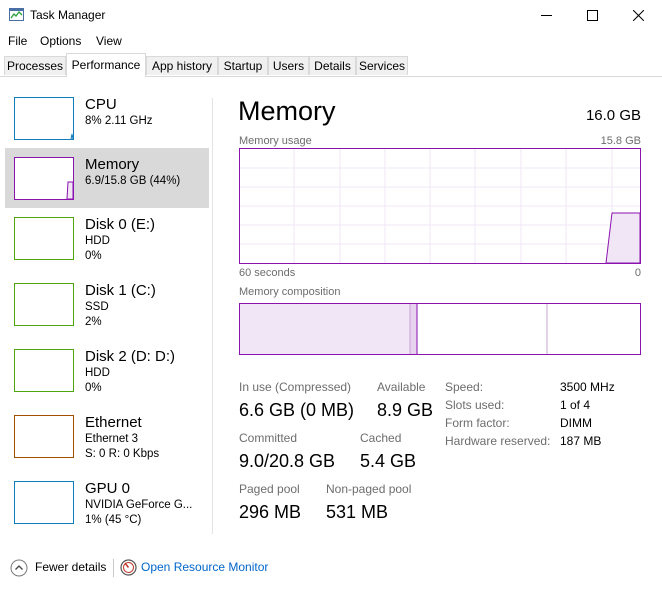 The height and width of the screenshot is (594, 662). Describe the element at coordinates (17, 41) in the screenshot. I see `menu-file: File` at that location.